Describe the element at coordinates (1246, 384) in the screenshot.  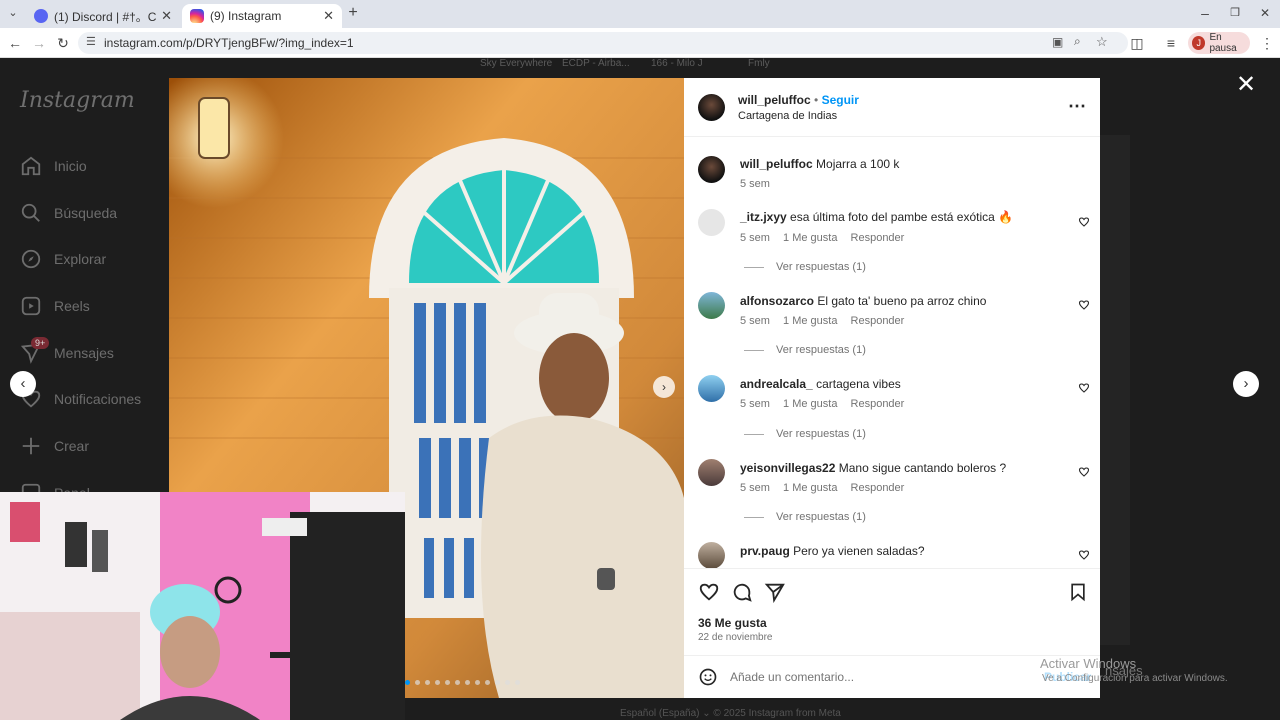
I see `next-post-button: ›` at that location.